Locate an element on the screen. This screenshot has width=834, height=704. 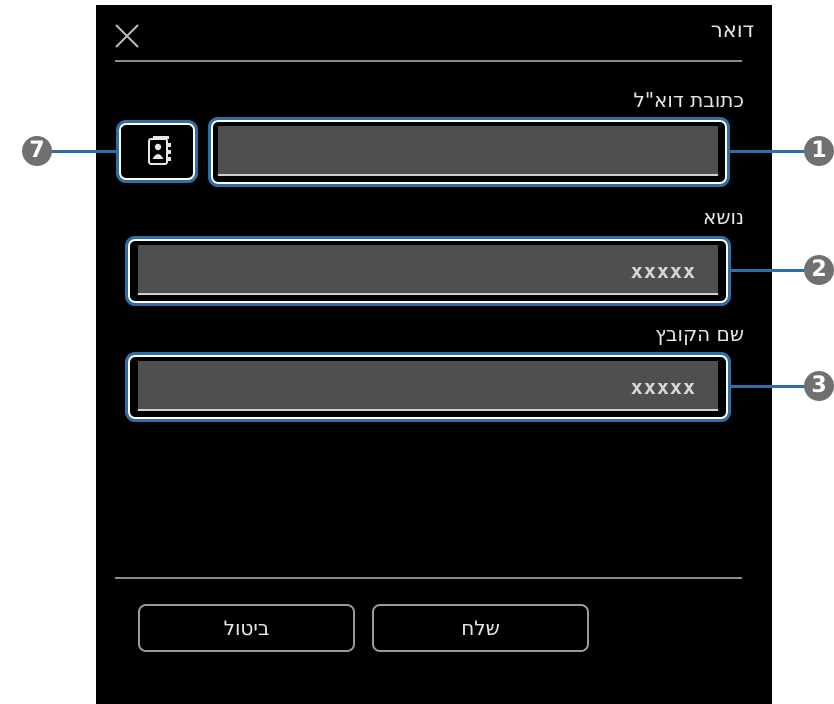
filename-field-callout-outline is located at coordinates (428, 387).